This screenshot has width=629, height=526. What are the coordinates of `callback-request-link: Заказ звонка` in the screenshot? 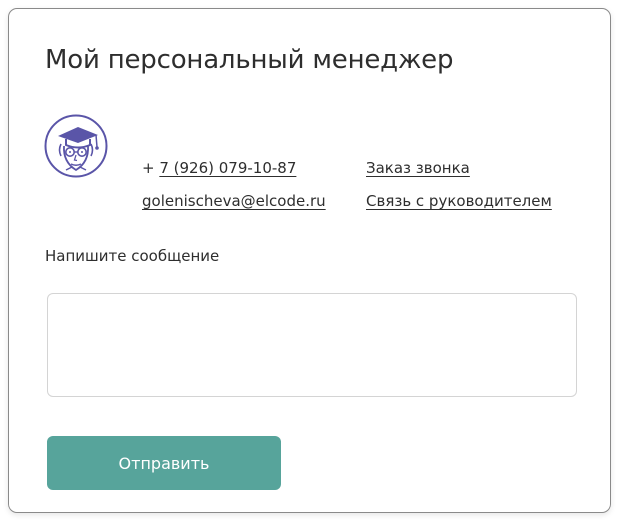 It's located at (418, 168).